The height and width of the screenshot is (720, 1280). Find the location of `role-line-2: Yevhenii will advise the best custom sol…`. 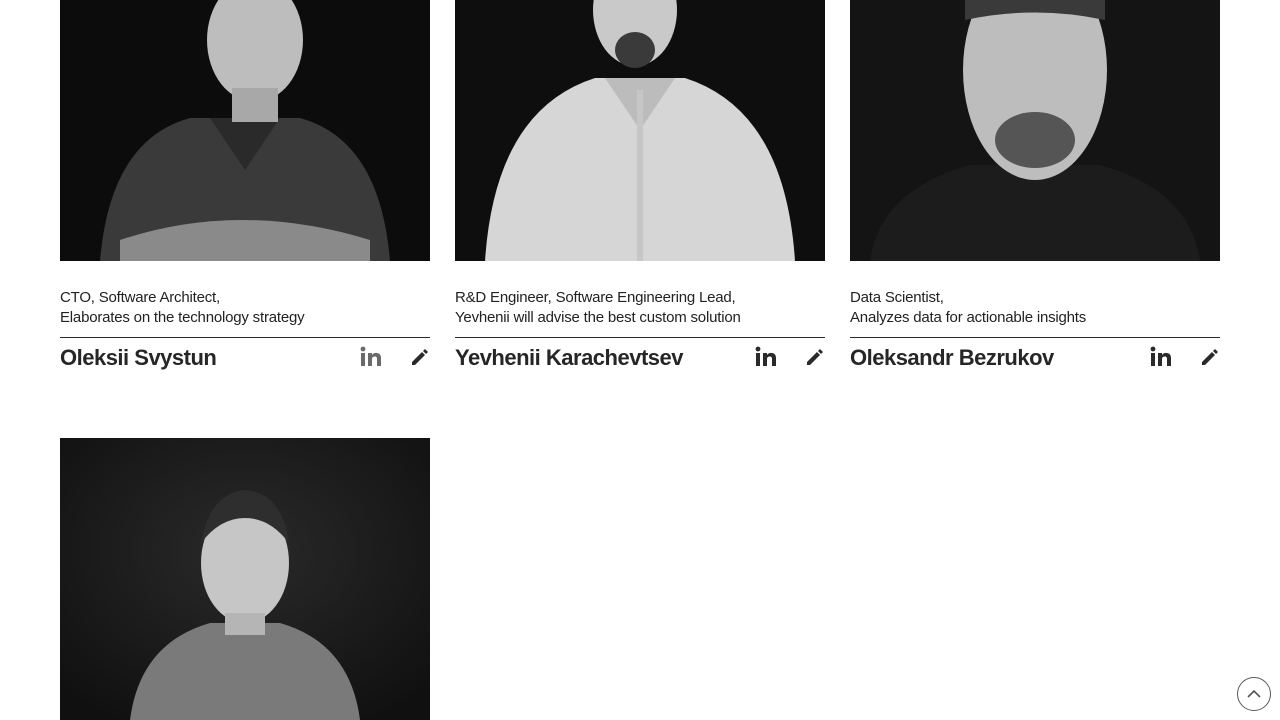

role-line-2: Yevhenii will advise the best custom sol… is located at coordinates (598, 317).